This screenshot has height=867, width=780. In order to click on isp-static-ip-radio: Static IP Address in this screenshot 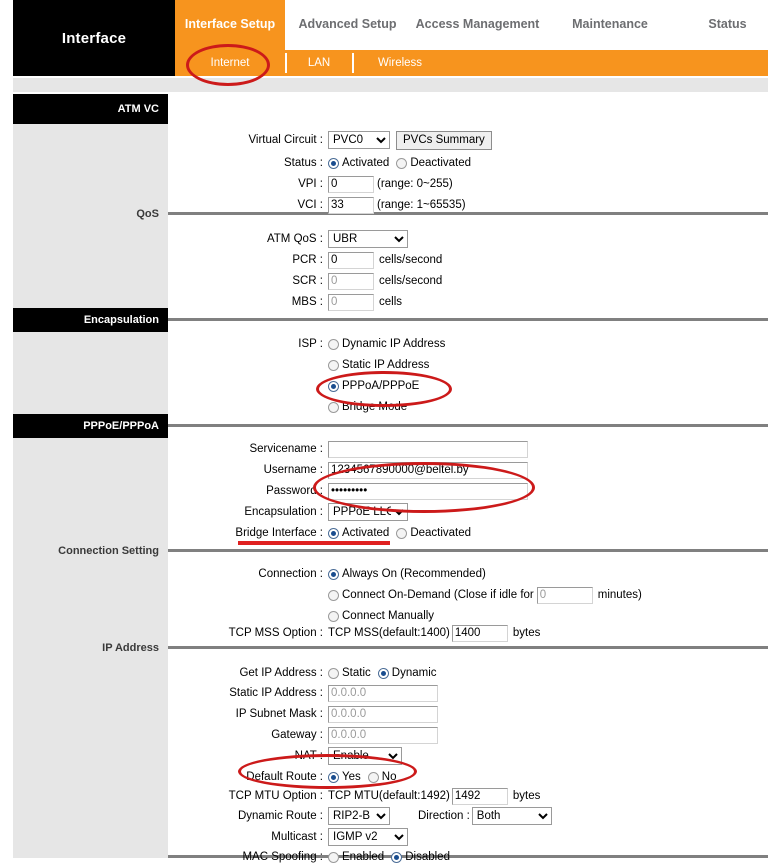, I will do `click(378, 365)`.